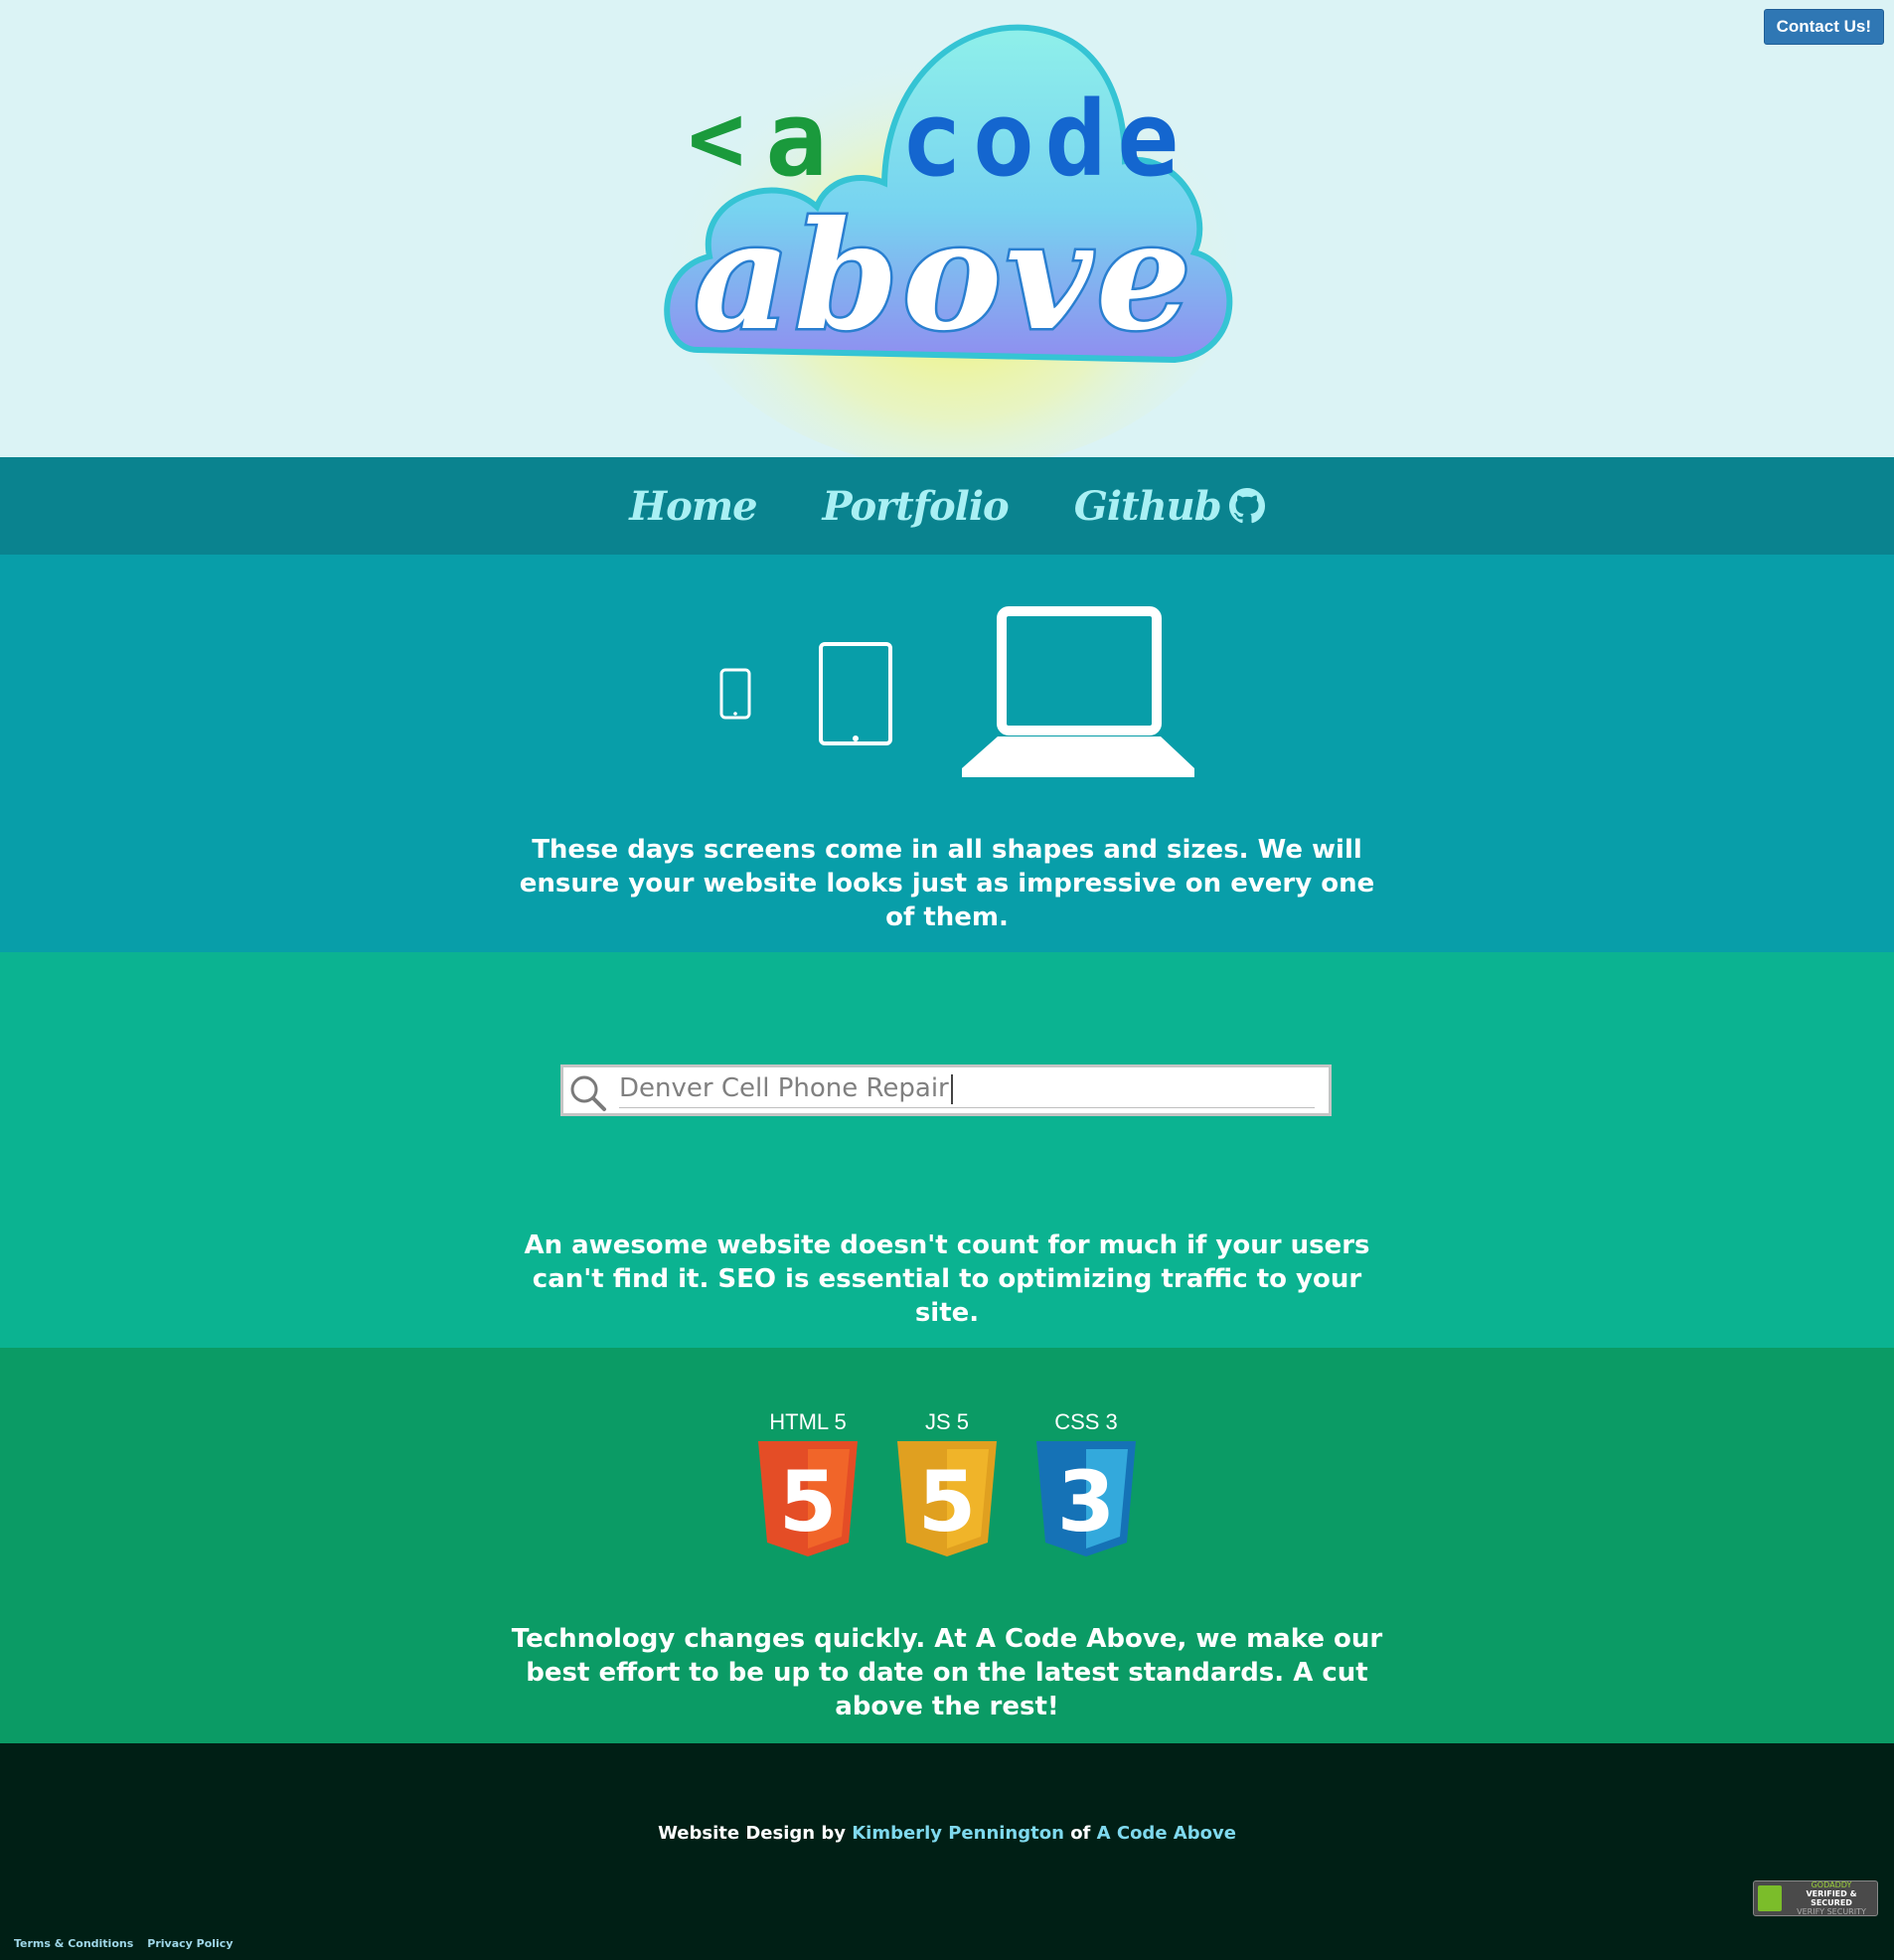  What do you see at coordinates (190, 1944) in the screenshot?
I see `privacy-link: Privacy Policy` at bounding box center [190, 1944].